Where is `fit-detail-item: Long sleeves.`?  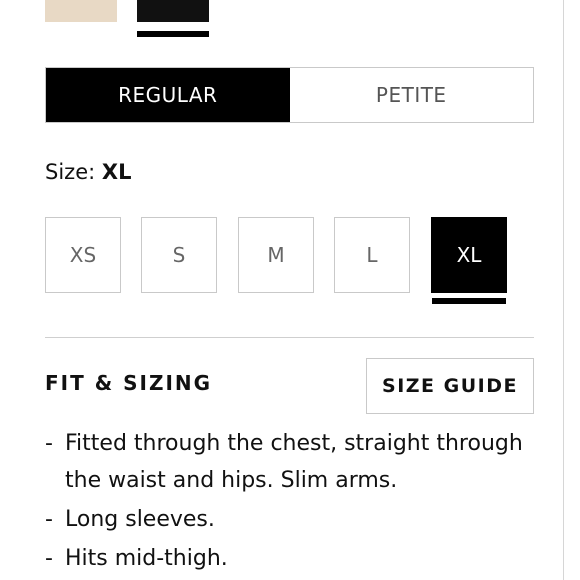 fit-detail-item: Long sleeves. is located at coordinates (295, 519).